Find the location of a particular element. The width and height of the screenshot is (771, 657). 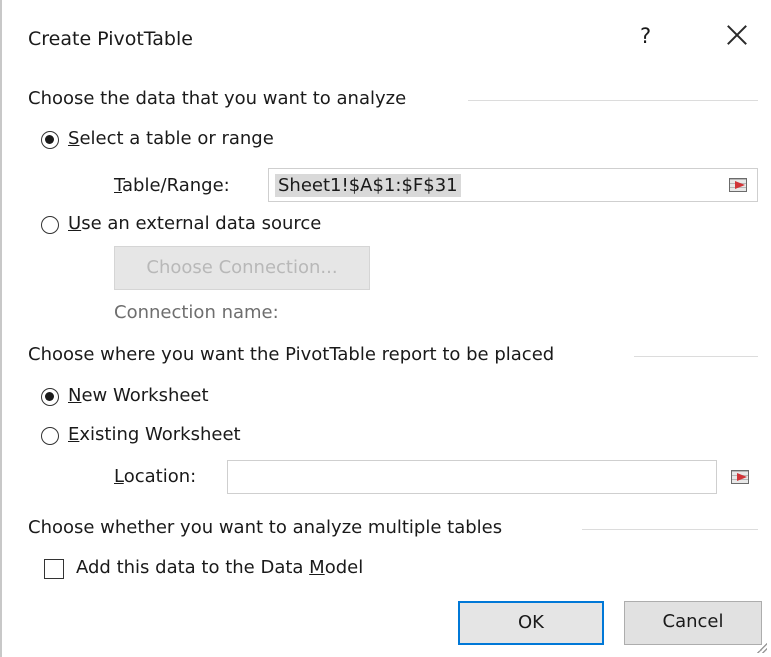

location-label: Location: is located at coordinates (155, 476).